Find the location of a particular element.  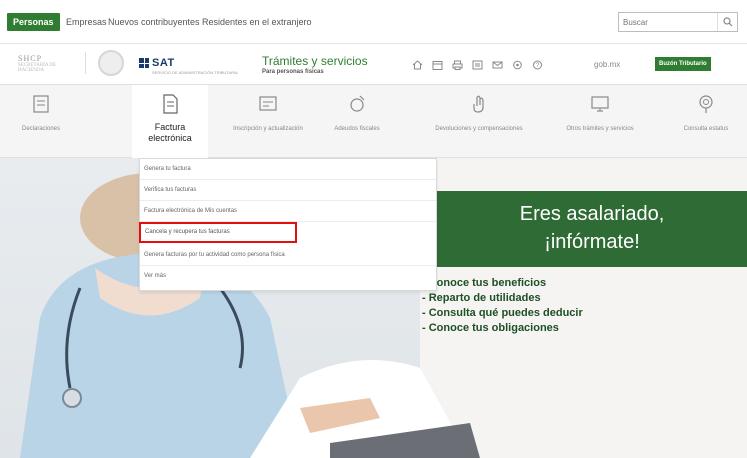

mail-icon is located at coordinates (497, 64).